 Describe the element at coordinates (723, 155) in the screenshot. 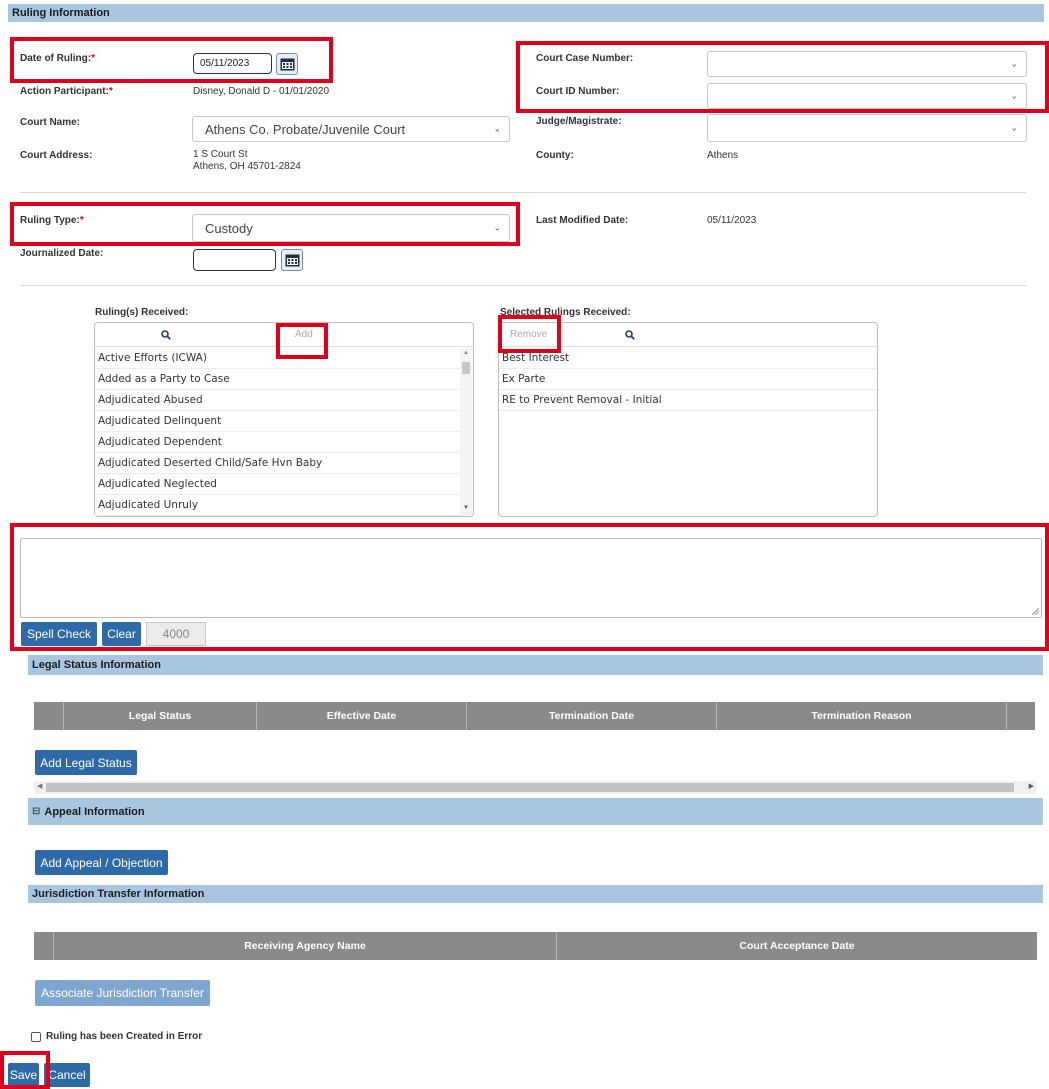

I see `county-value: Athens` at that location.